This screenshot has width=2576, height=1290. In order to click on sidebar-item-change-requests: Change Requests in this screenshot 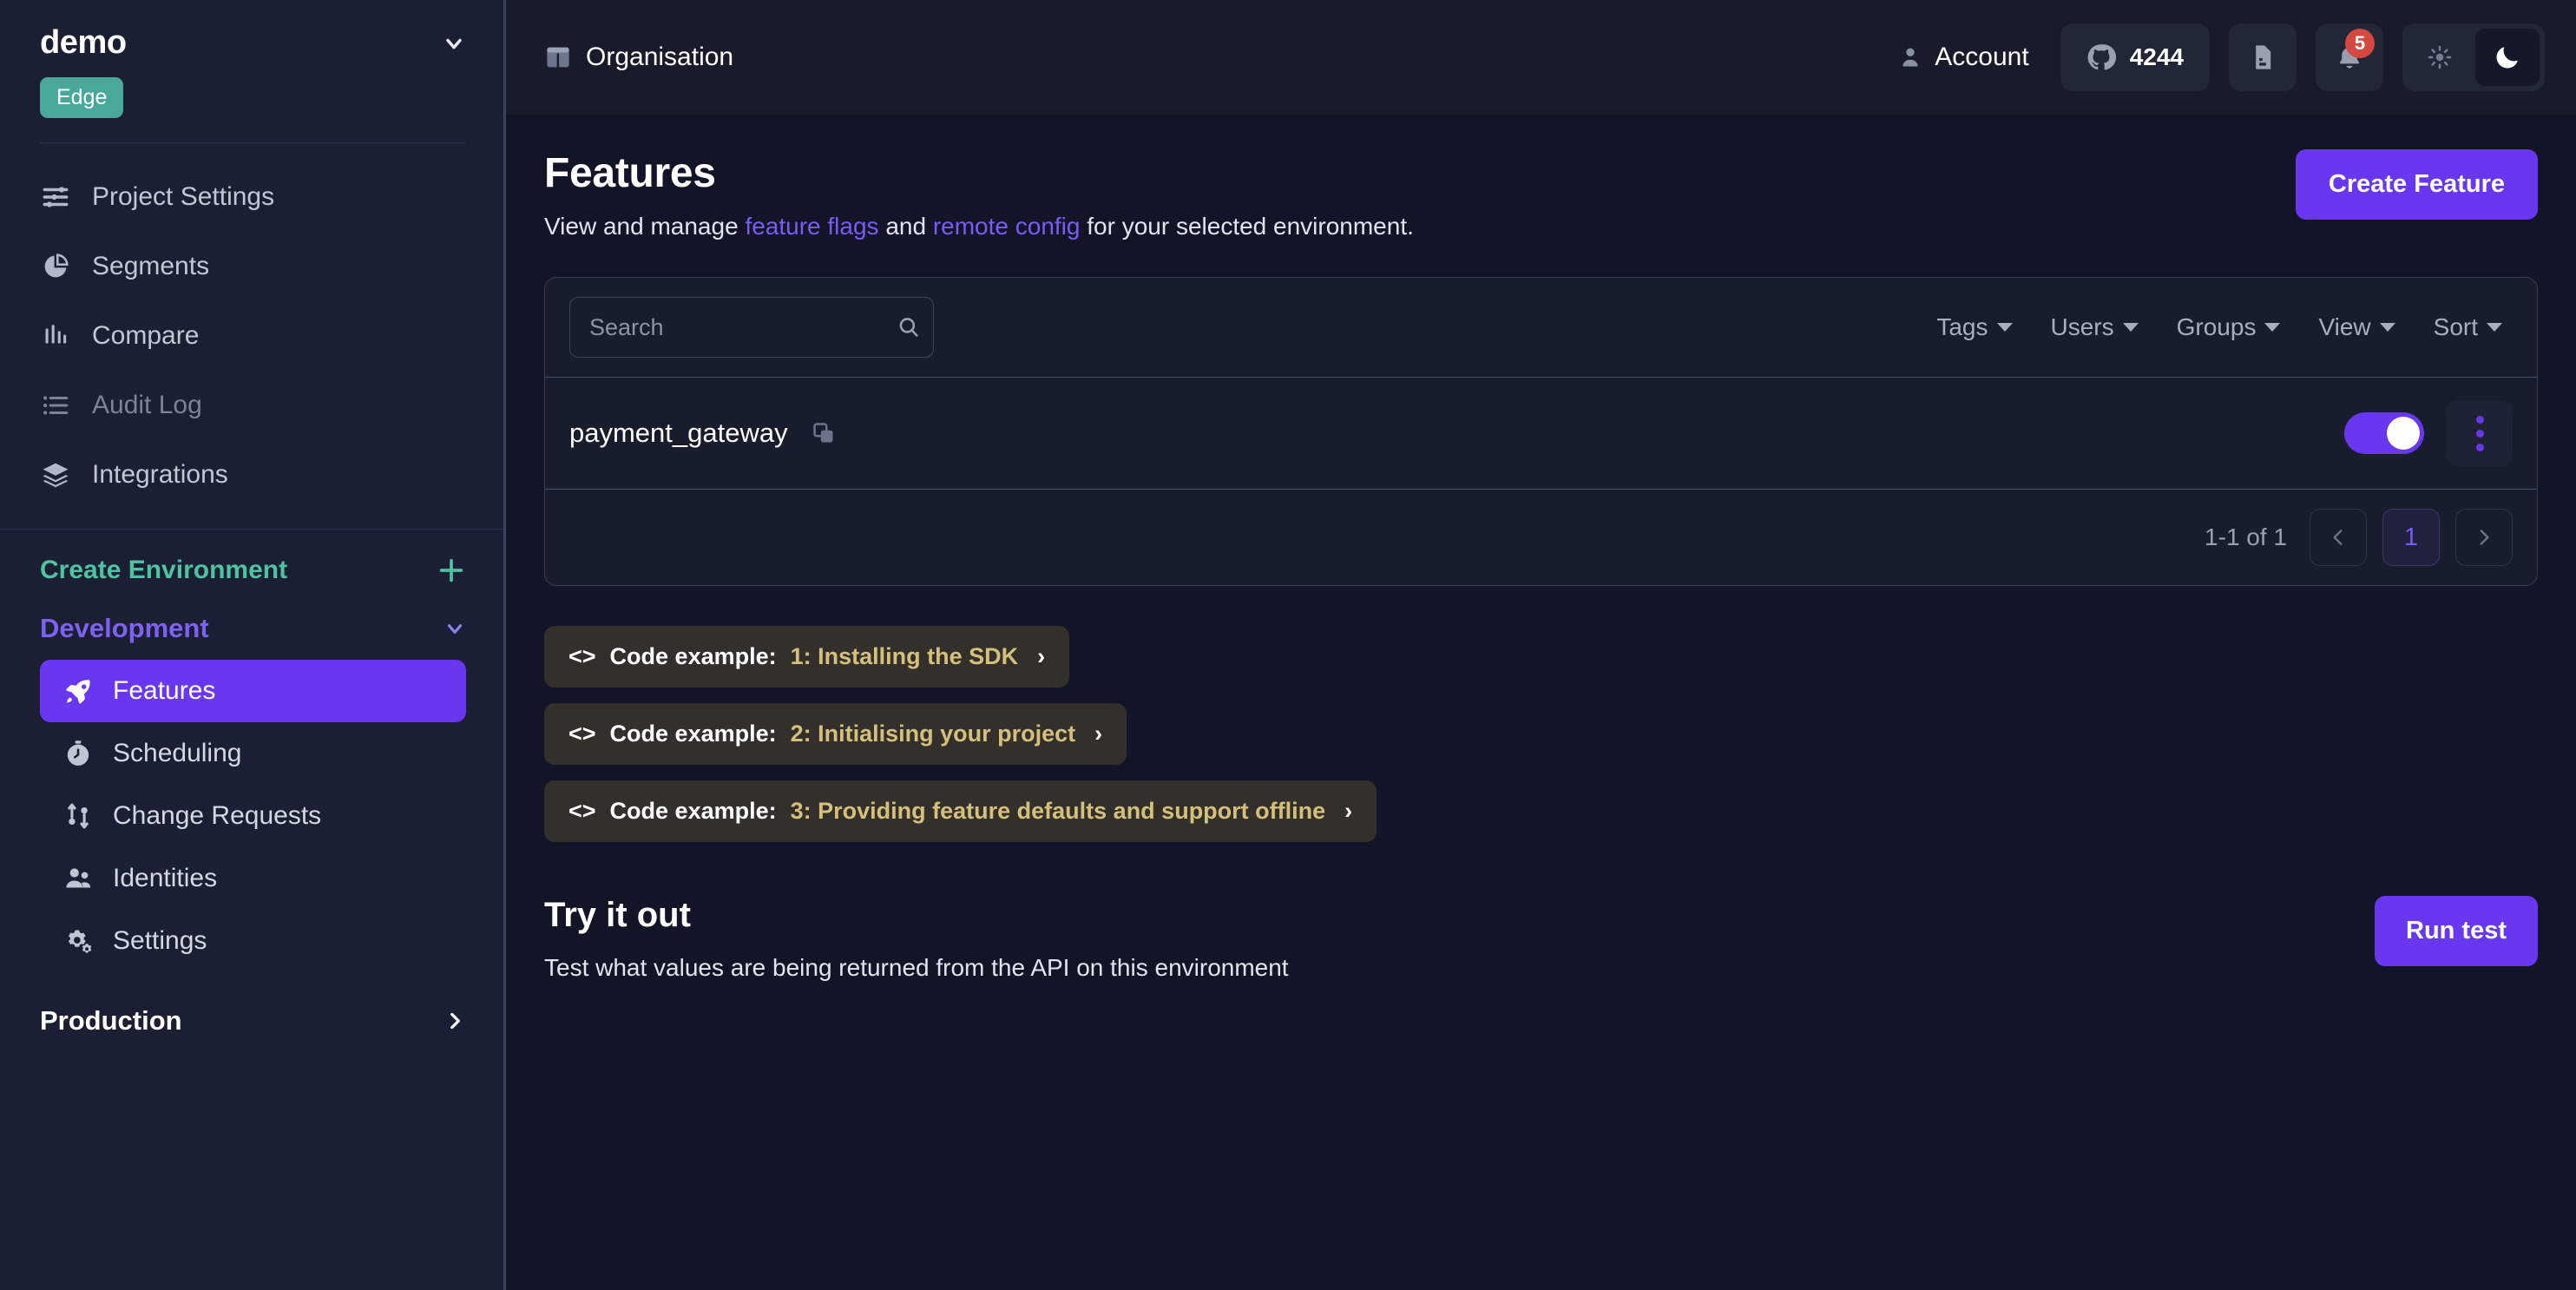, I will do `click(253, 816)`.